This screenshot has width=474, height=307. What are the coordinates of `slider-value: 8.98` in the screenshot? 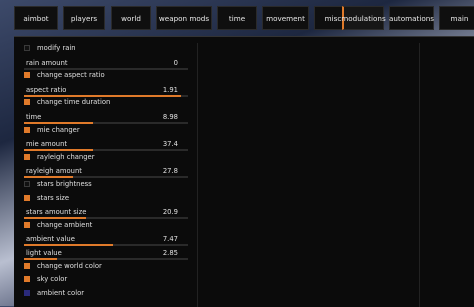 It's located at (170, 117).